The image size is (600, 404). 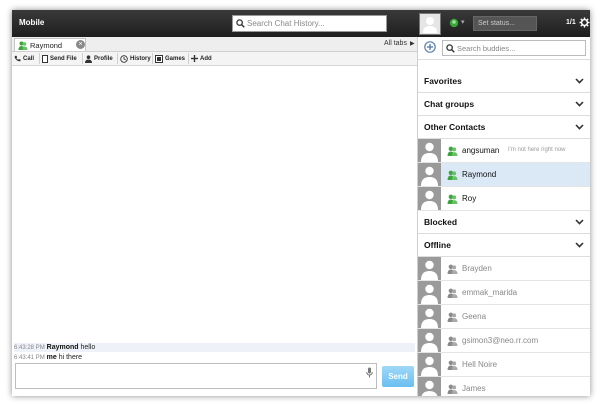 What do you see at coordinates (206, 58) in the screenshot?
I see `add-label: Add` at bounding box center [206, 58].